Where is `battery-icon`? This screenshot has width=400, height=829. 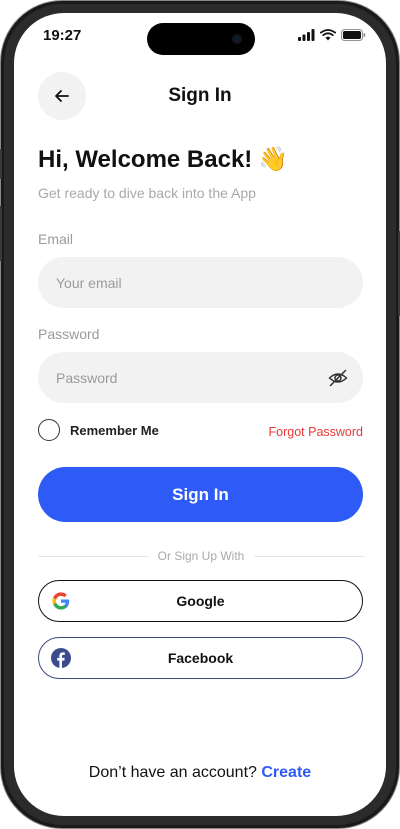
battery-icon is located at coordinates (353, 35).